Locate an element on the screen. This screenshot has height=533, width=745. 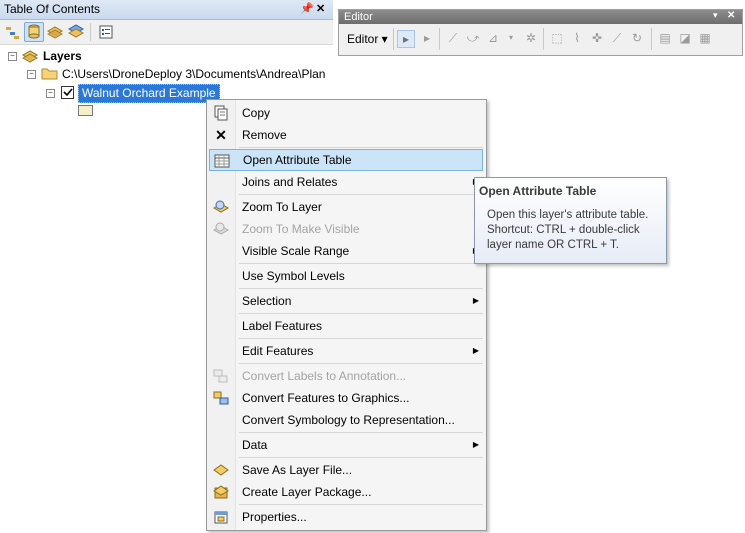
split-tool-icon: ⟋ is located at coordinates (617, 38).